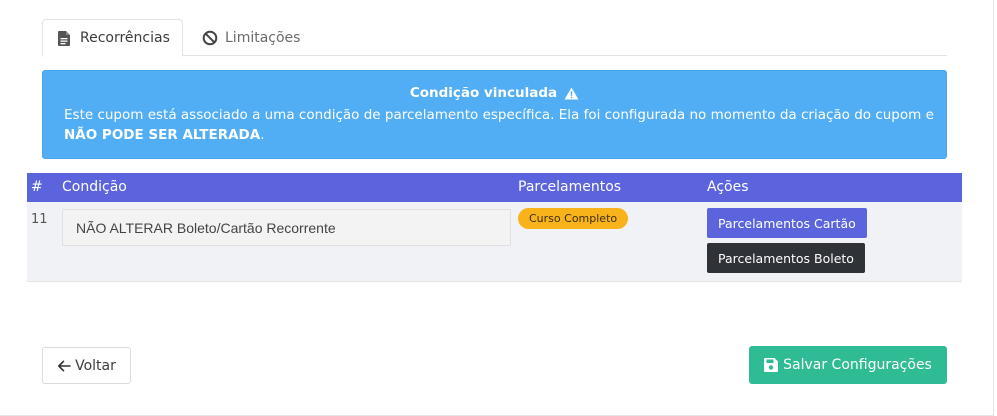  What do you see at coordinates (286, 227) in the screenshot?
I see `condition-field: NÃO ALTERAR Boleto/Cartão Recorrente` at bounding box center [286, 227].